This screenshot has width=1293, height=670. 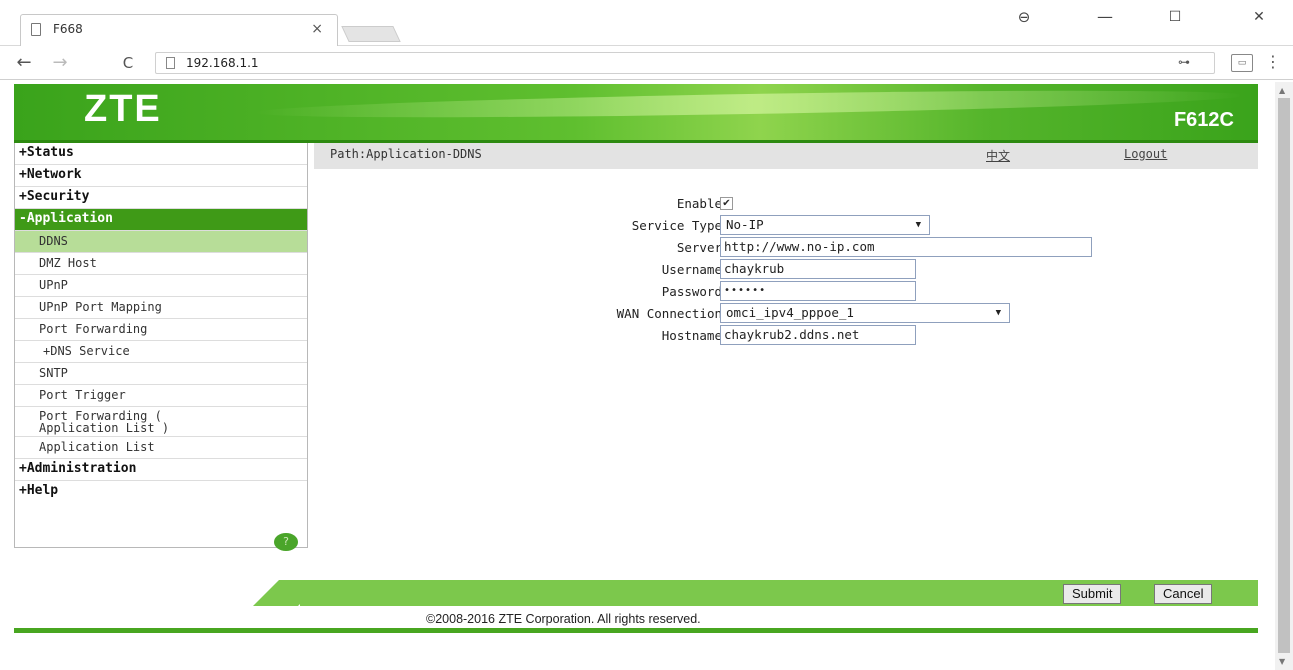 I want to click on language-link: 中文, so click(x=998, y=155).